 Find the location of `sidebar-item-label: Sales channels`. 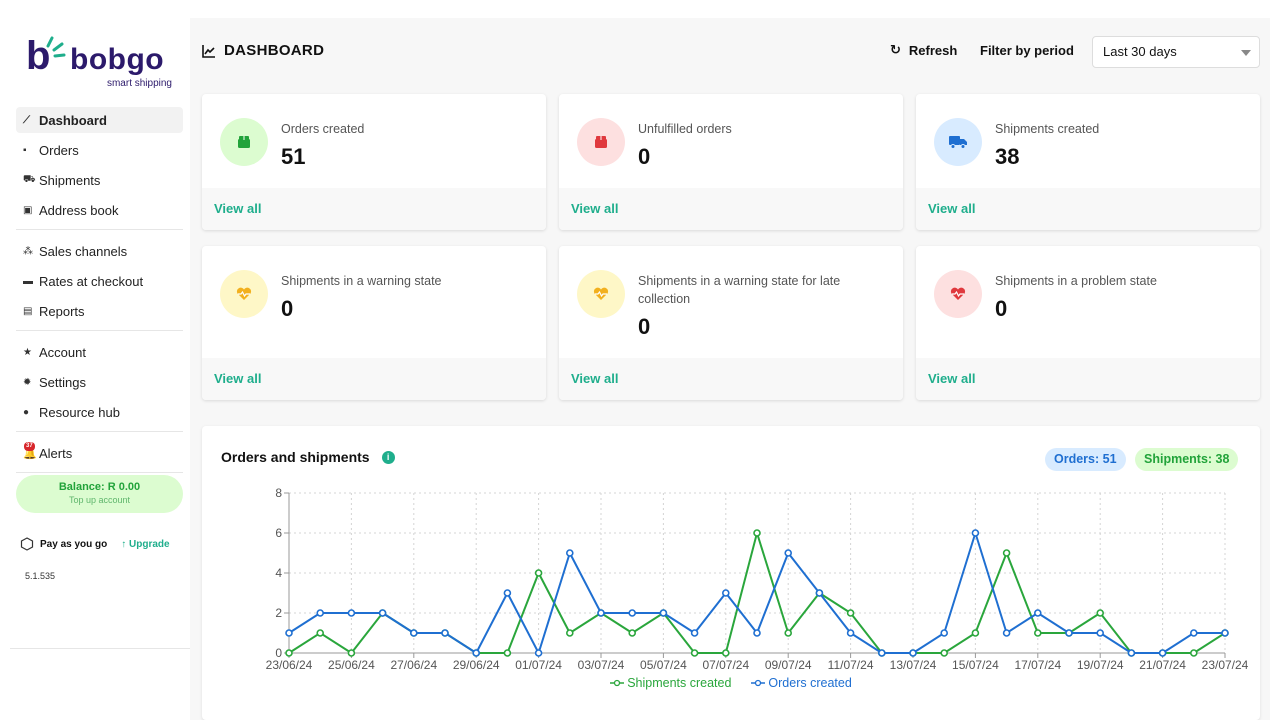

sidebar-item-label: Sales channels is located at coordinates (83, 251).